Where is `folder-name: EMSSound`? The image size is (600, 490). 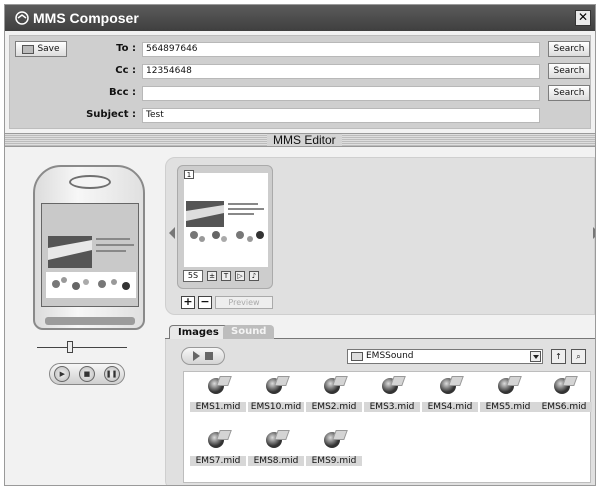 folder-name: EMSSound is located at coordinates (390, 356).